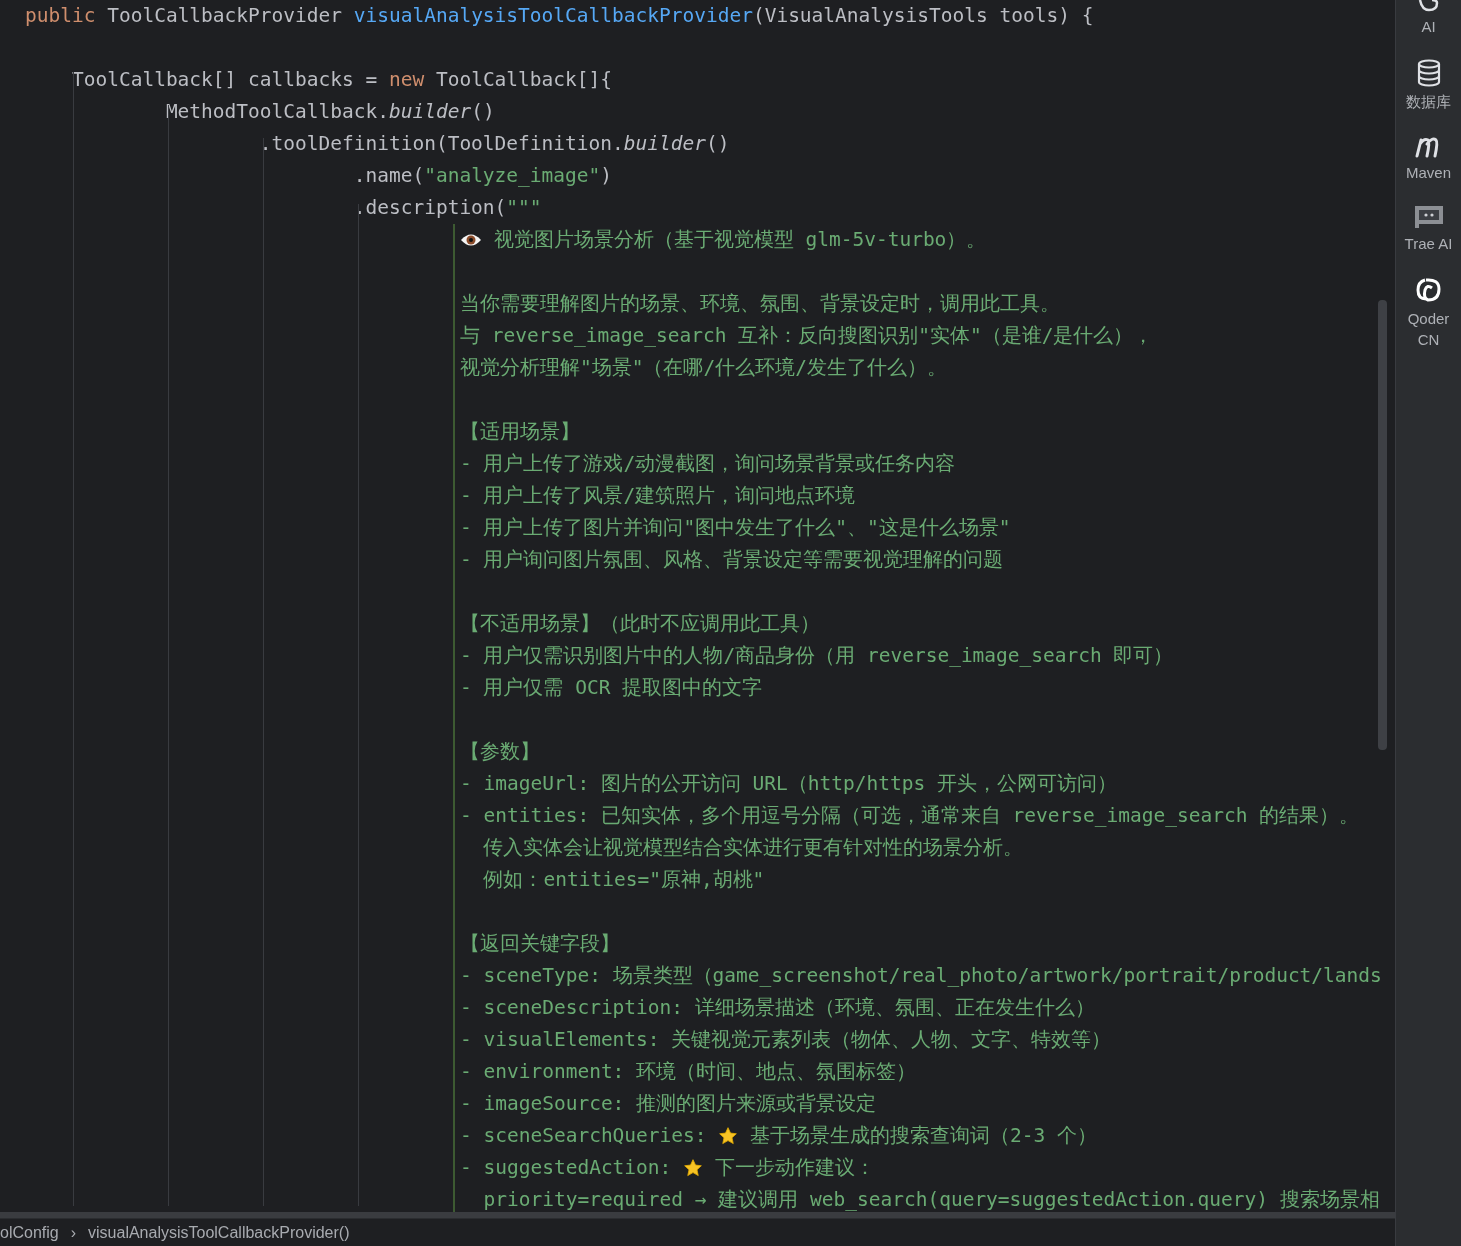  What do you see at coordinates (623, 880) in the screenshot?
I see `code-line: 例如：entities="原神,胡桃"` at bounding box center [623, 880].